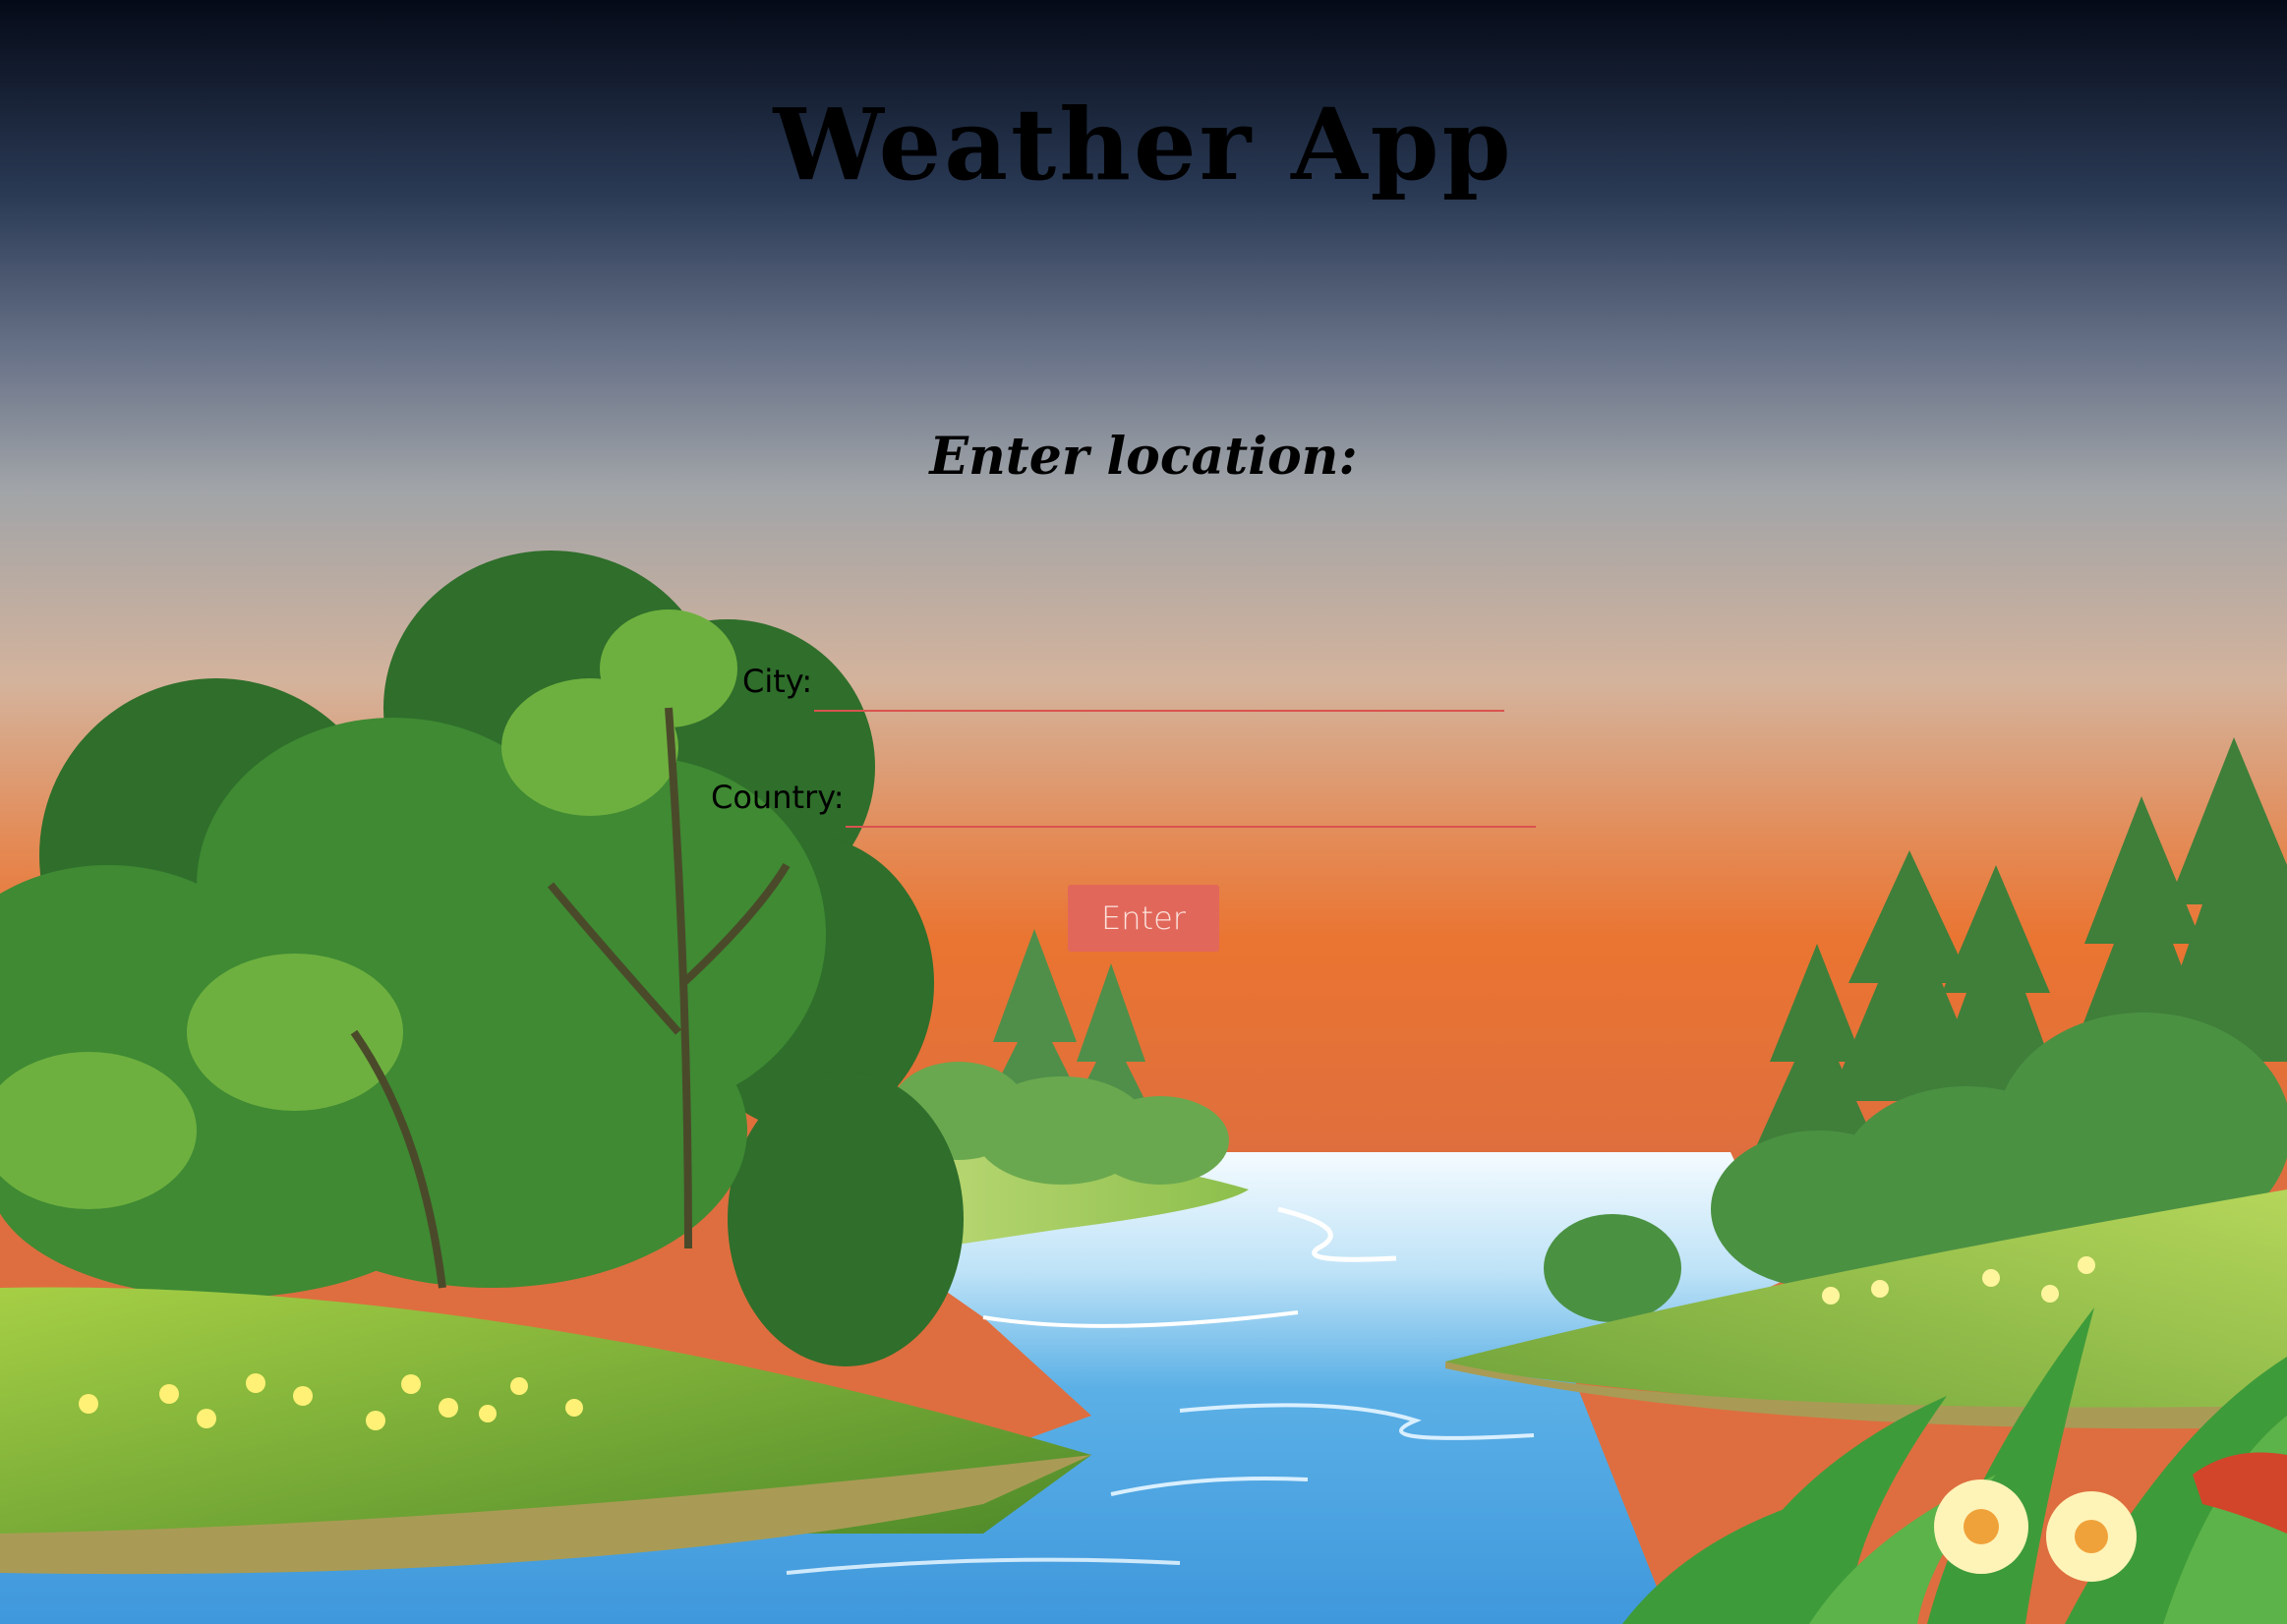  What do you see at coordinates (778, 797) in the screenshot?
I see `country-label: Country:` at bounding box center [778, 797].